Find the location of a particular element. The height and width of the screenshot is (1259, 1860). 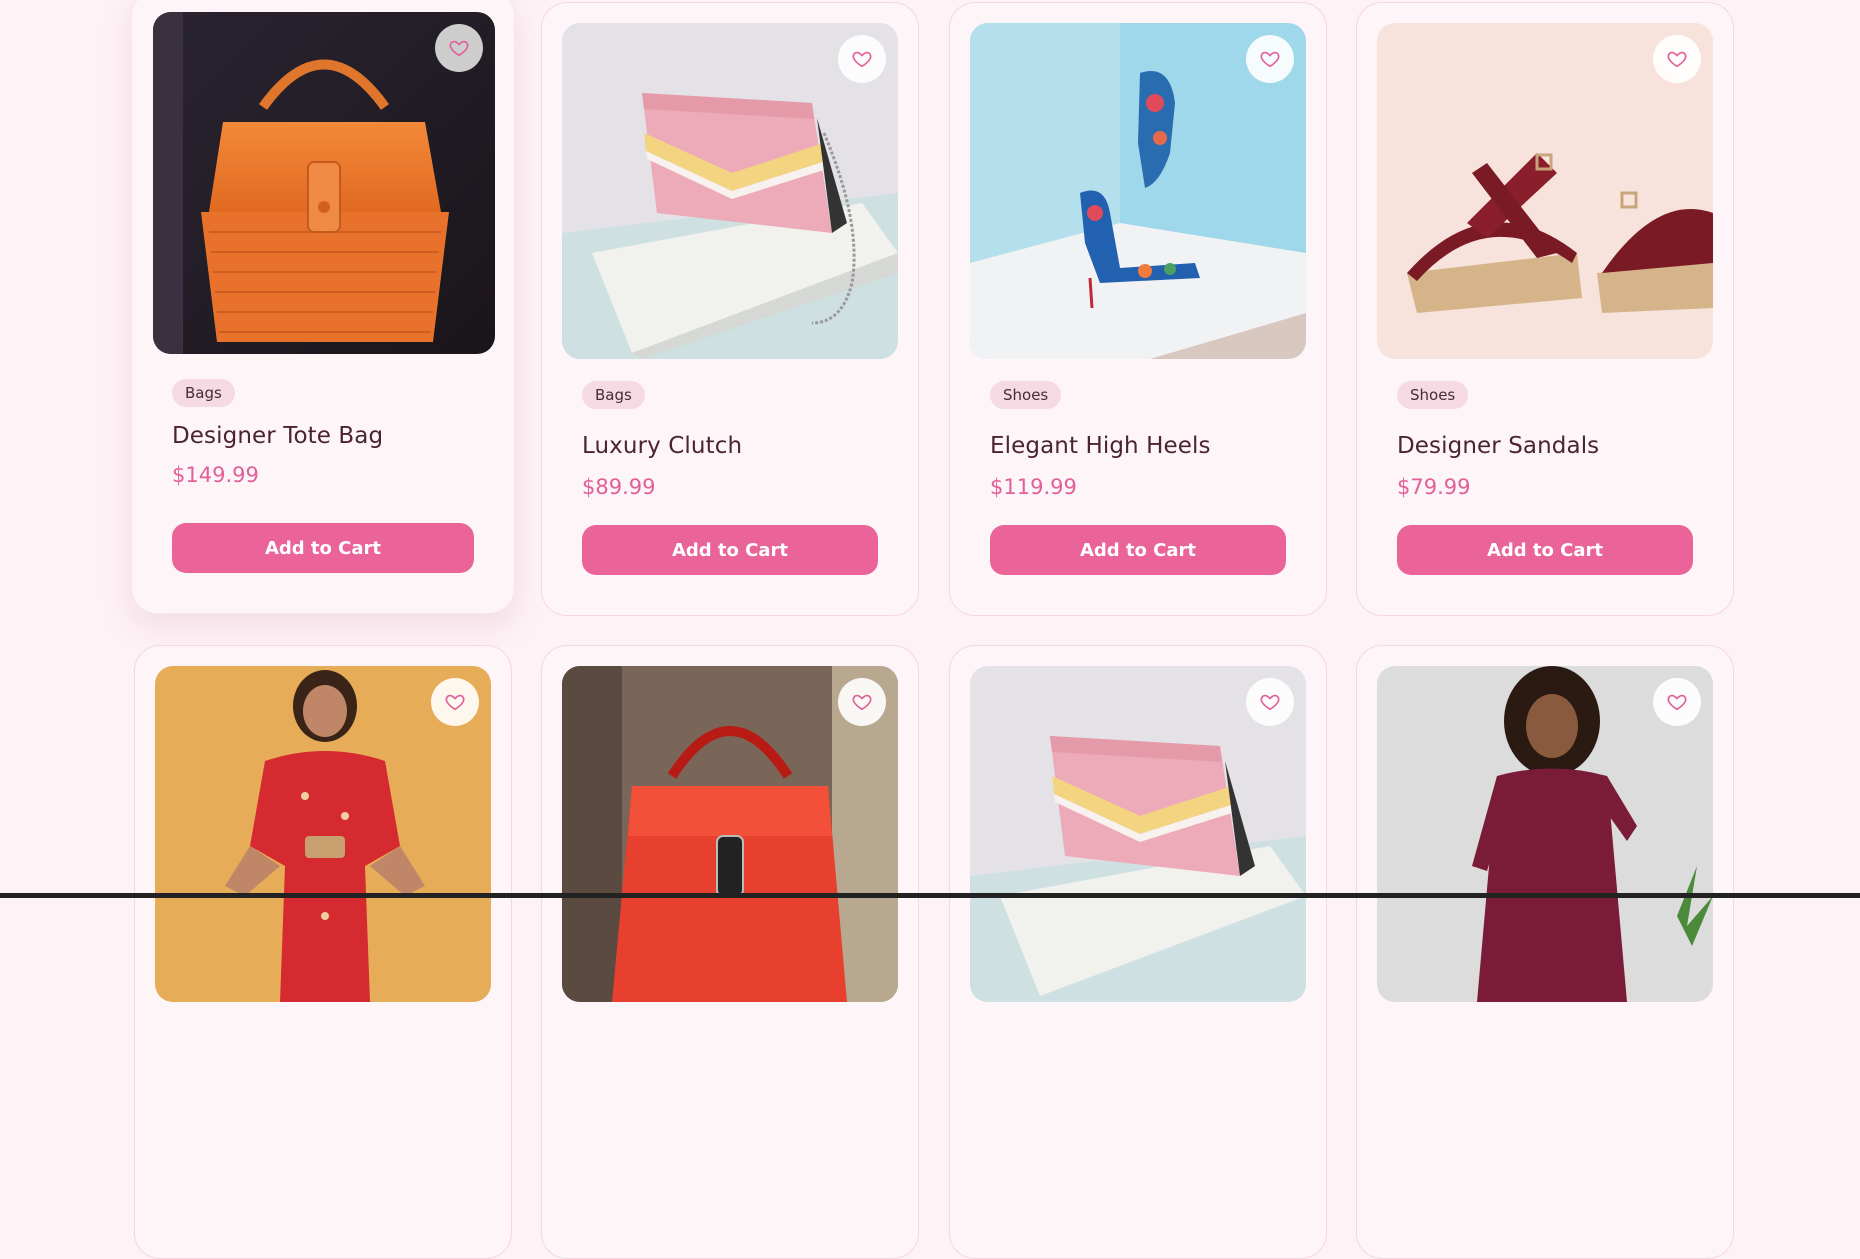

product-name: Elegant High Heels is located at coordinates (1100, 446).